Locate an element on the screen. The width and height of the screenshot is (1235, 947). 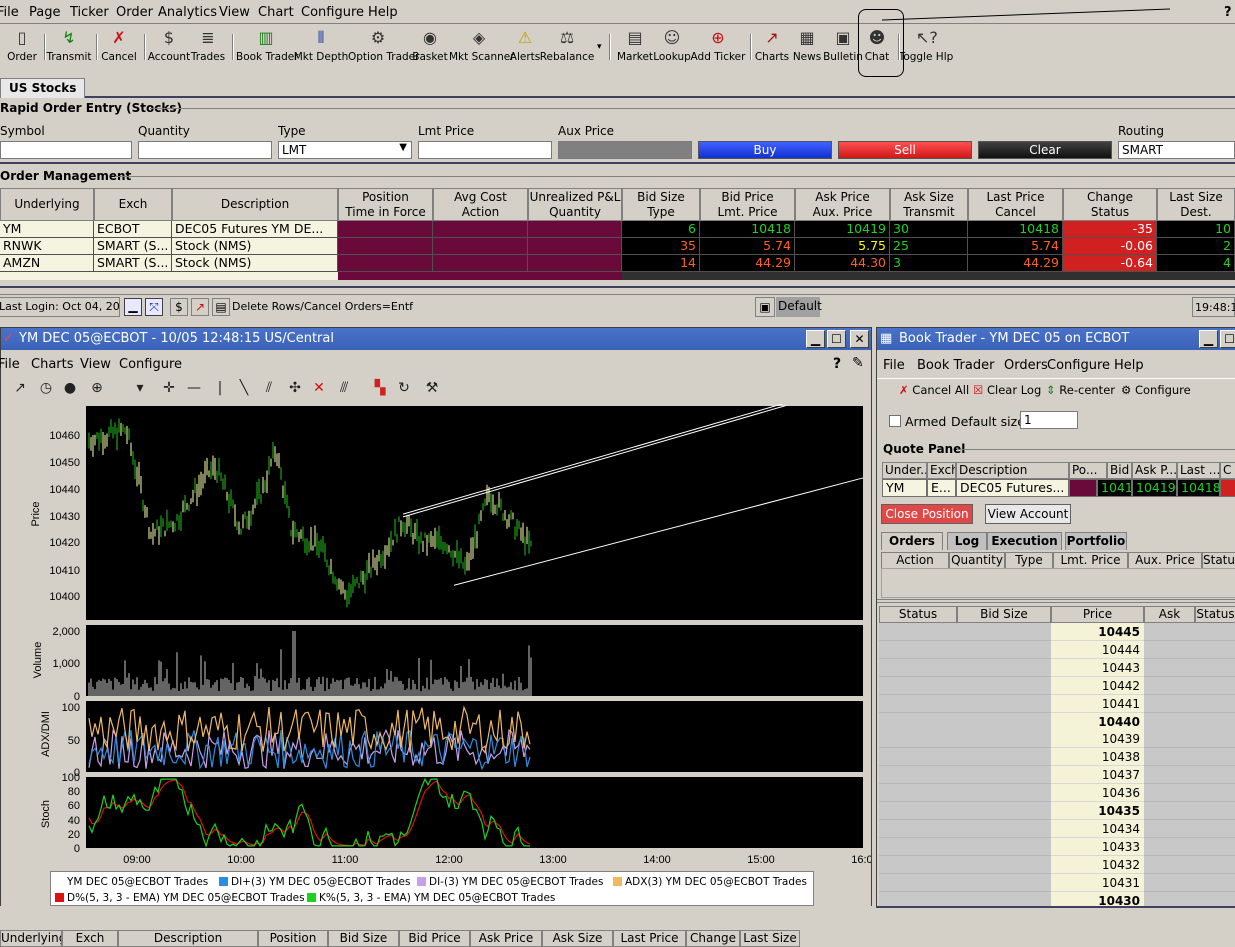
om-cell: 6 is located at coordinates (661, 229).